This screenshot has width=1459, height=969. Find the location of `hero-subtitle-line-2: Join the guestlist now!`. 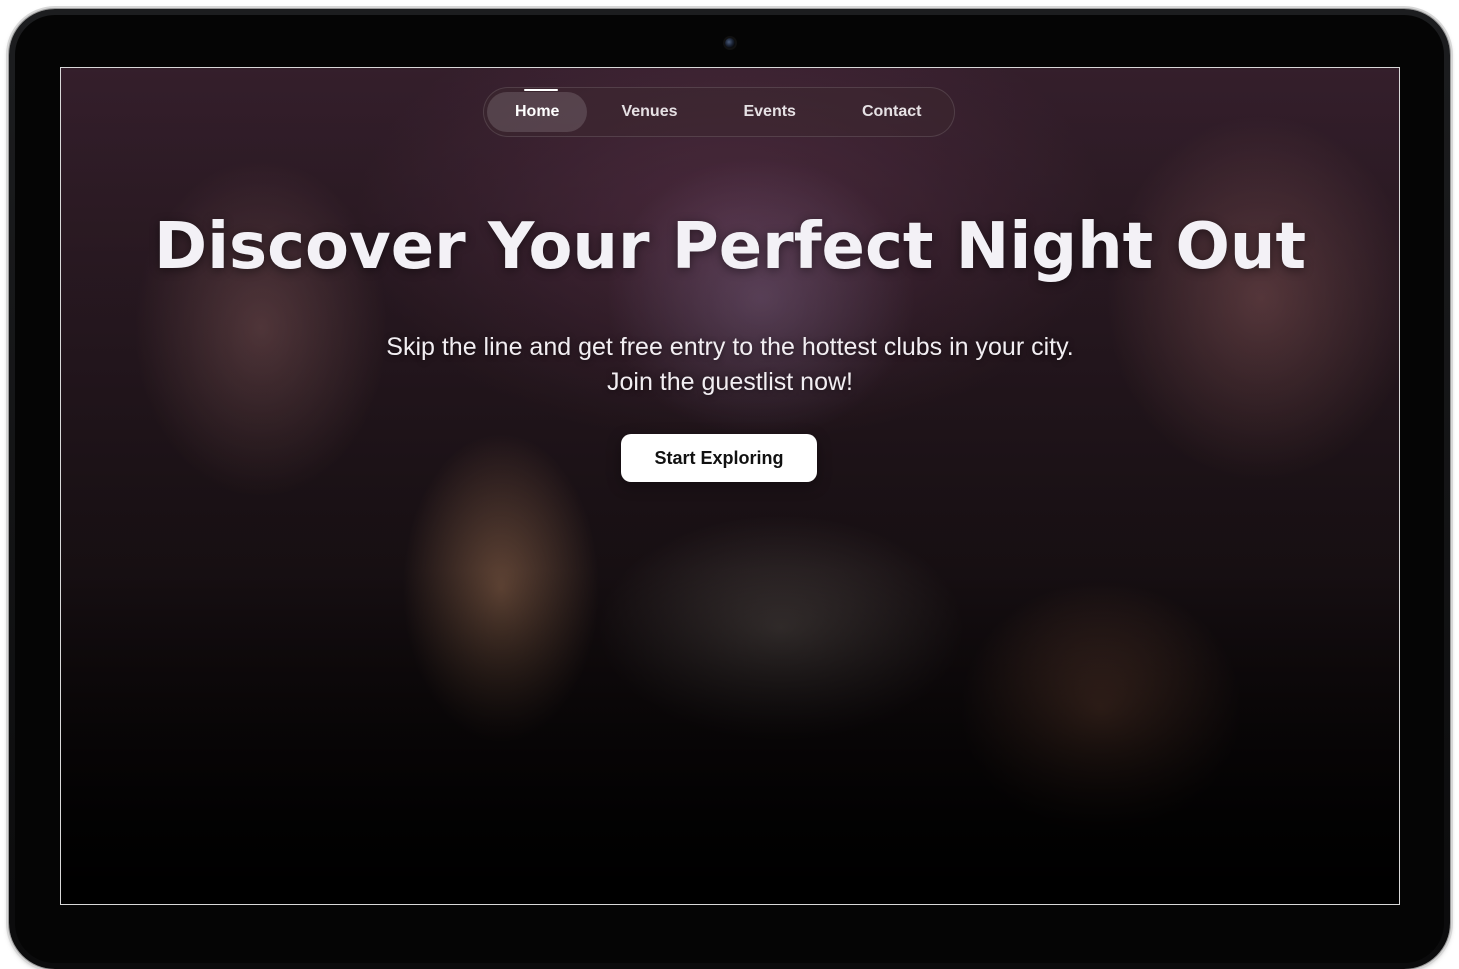

hero-subtitle-line-2: Join the guestlist now! is located at coordinates (730, 382).